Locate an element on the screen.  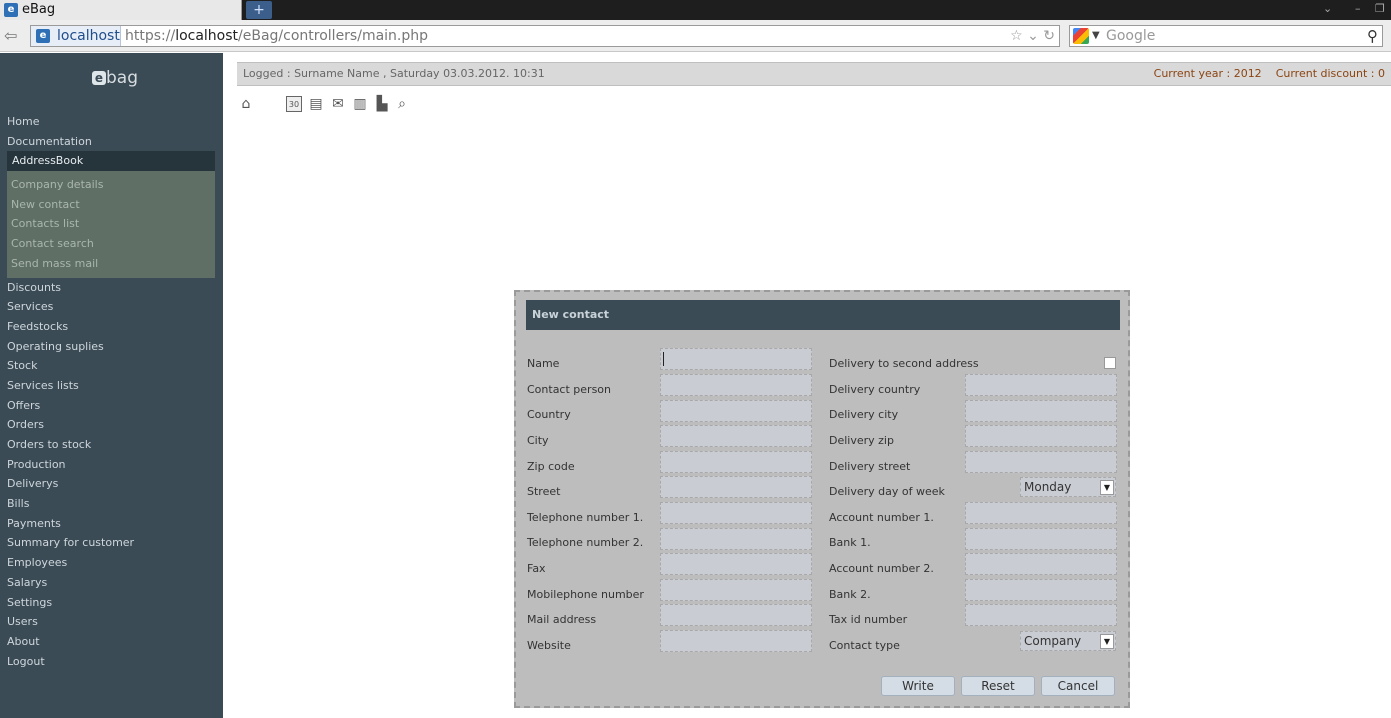
sidebar-item-salarys: Salarys is located at coordinates (111, 583).